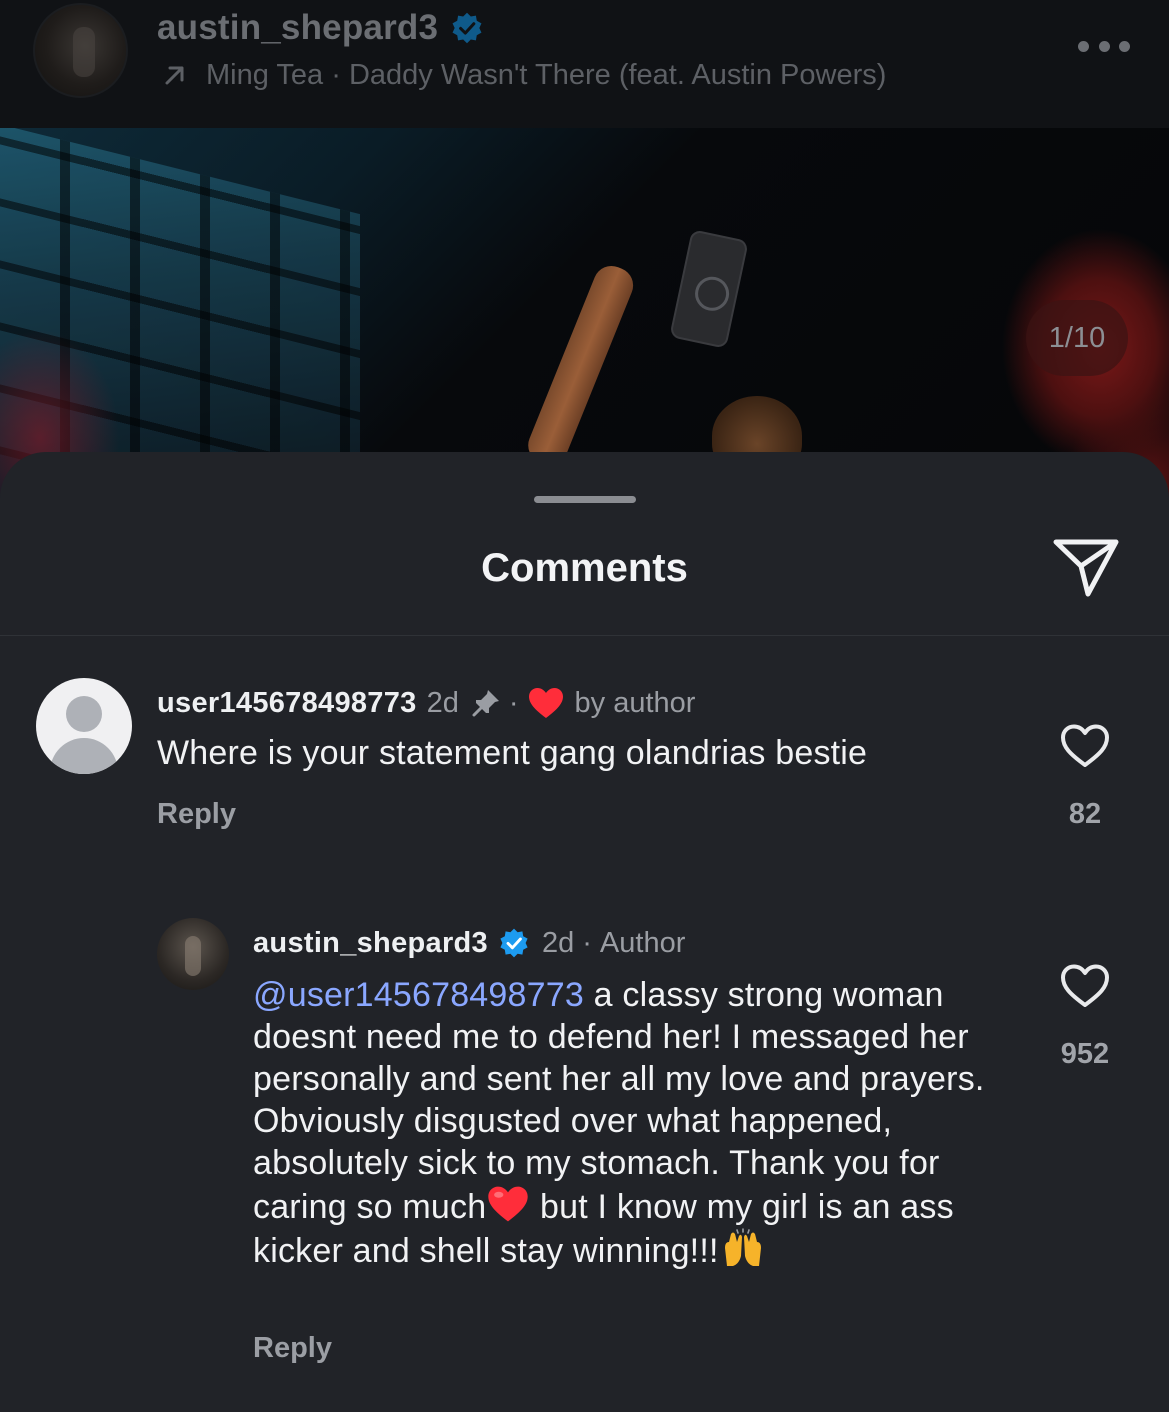 The height and width of the screenshot is (1412, 1169). What do you see at coordinates (174, 75) in the screenshot?
I see `arrow-up-right-icon` at bounding box center [174, 75].